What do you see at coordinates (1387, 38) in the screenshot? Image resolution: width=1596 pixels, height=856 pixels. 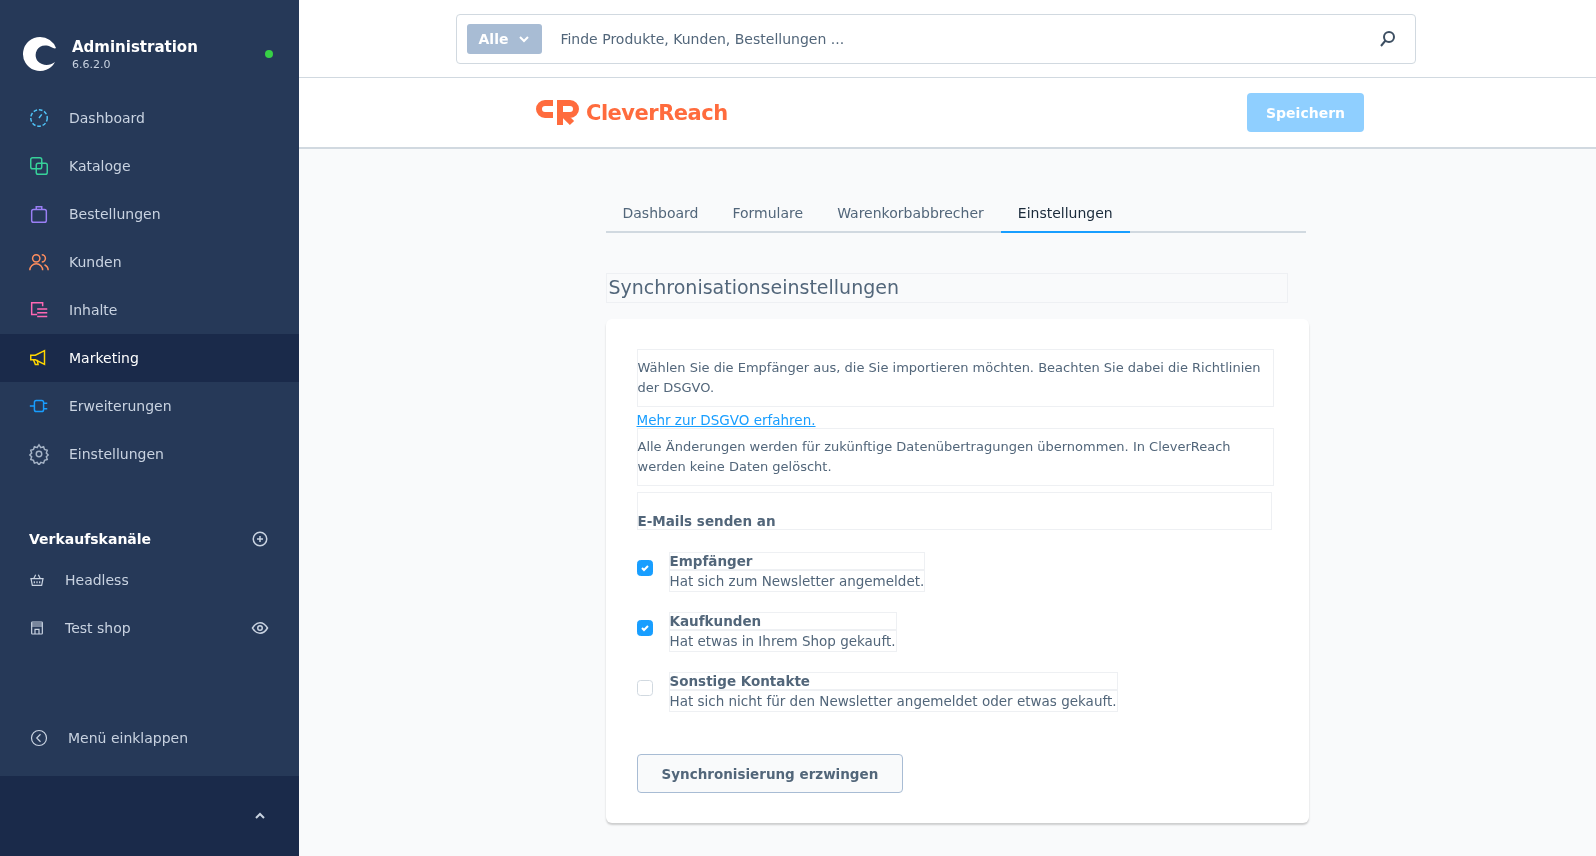 I see `search-icon` at bounding box center [1387, 38].